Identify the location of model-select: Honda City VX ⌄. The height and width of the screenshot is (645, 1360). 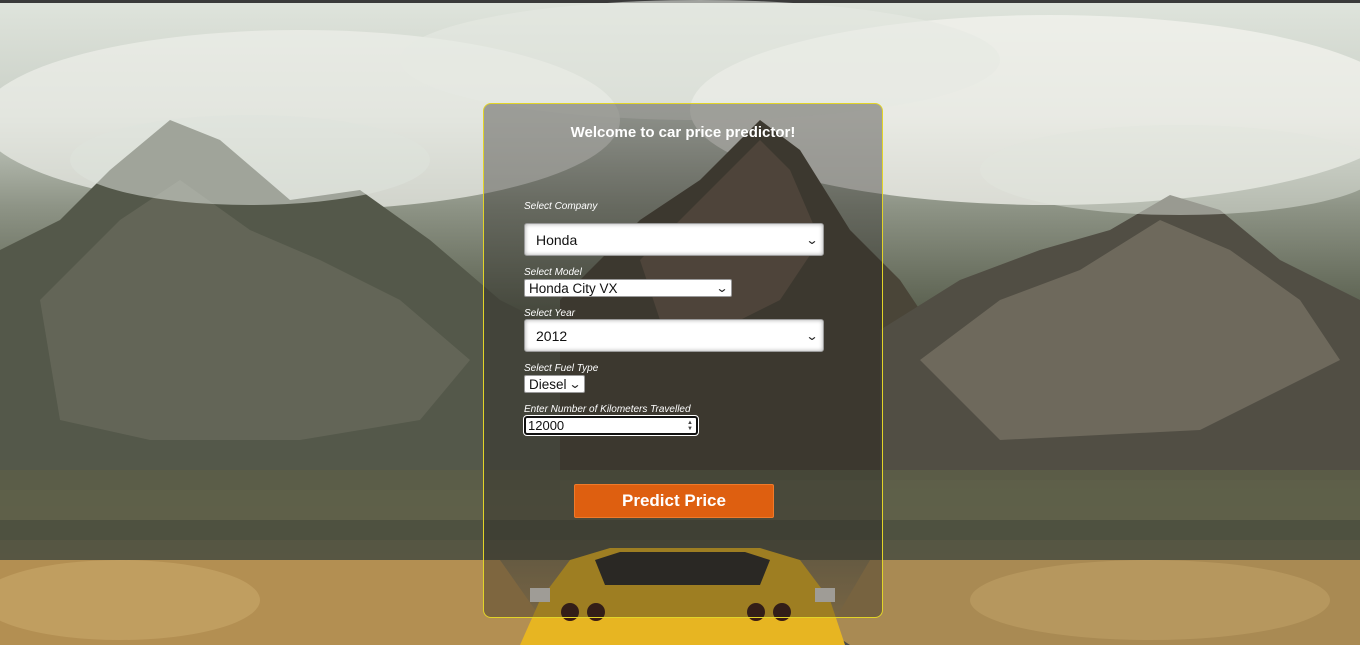
(628, 288).